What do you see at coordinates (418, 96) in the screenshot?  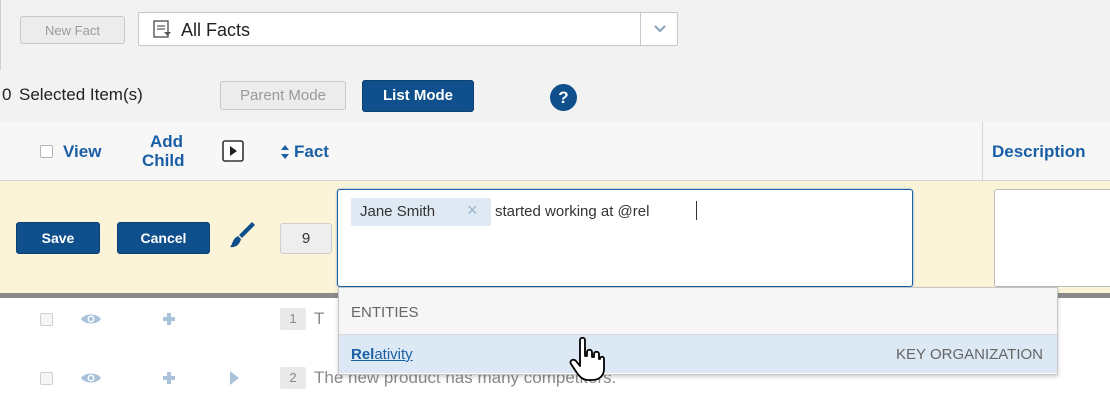 I see `list-mode-button: List Mode` at bounding box center [418, 96].